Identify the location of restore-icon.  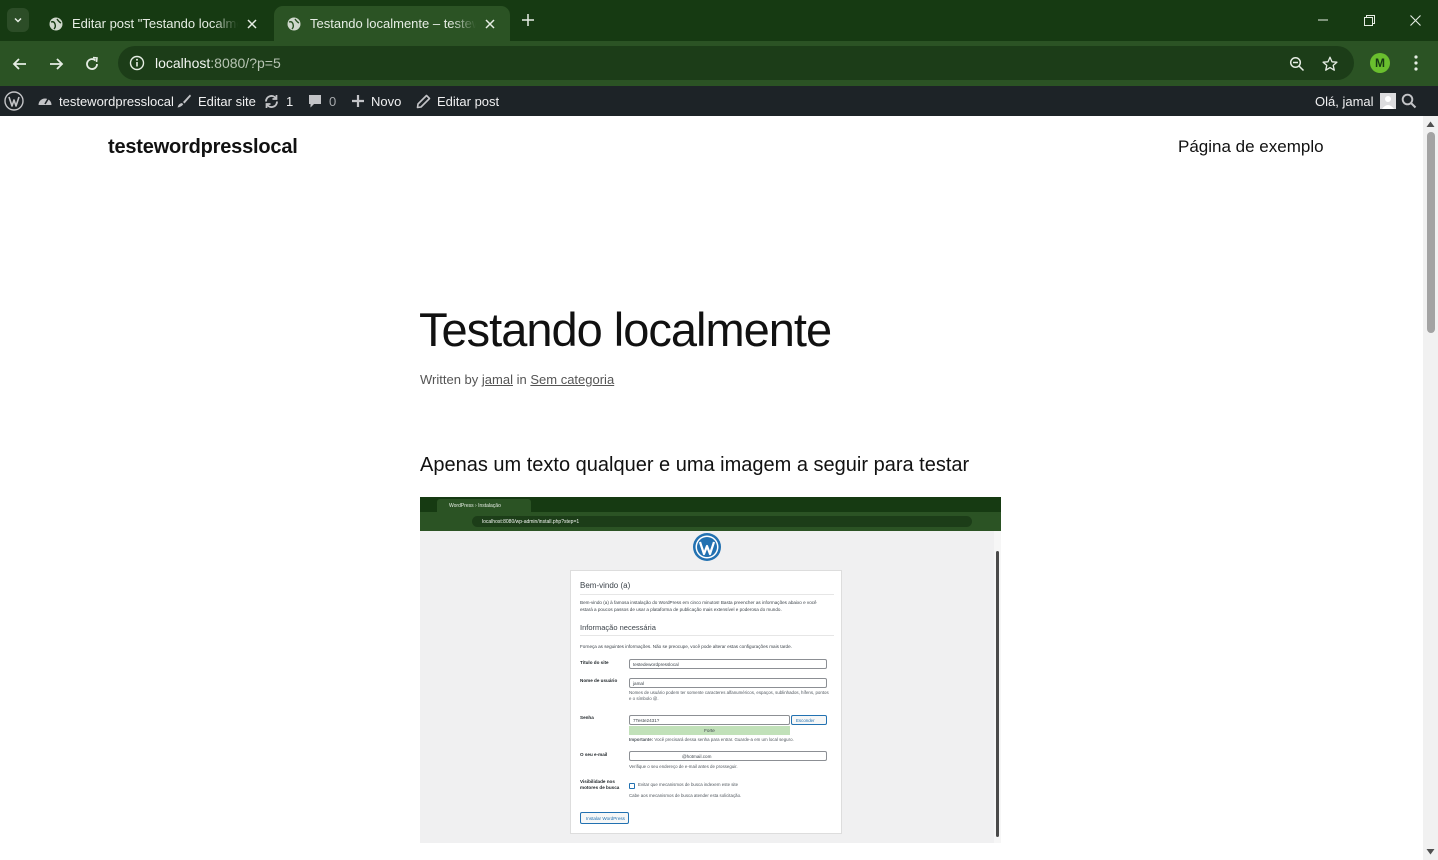
(1369, 20).